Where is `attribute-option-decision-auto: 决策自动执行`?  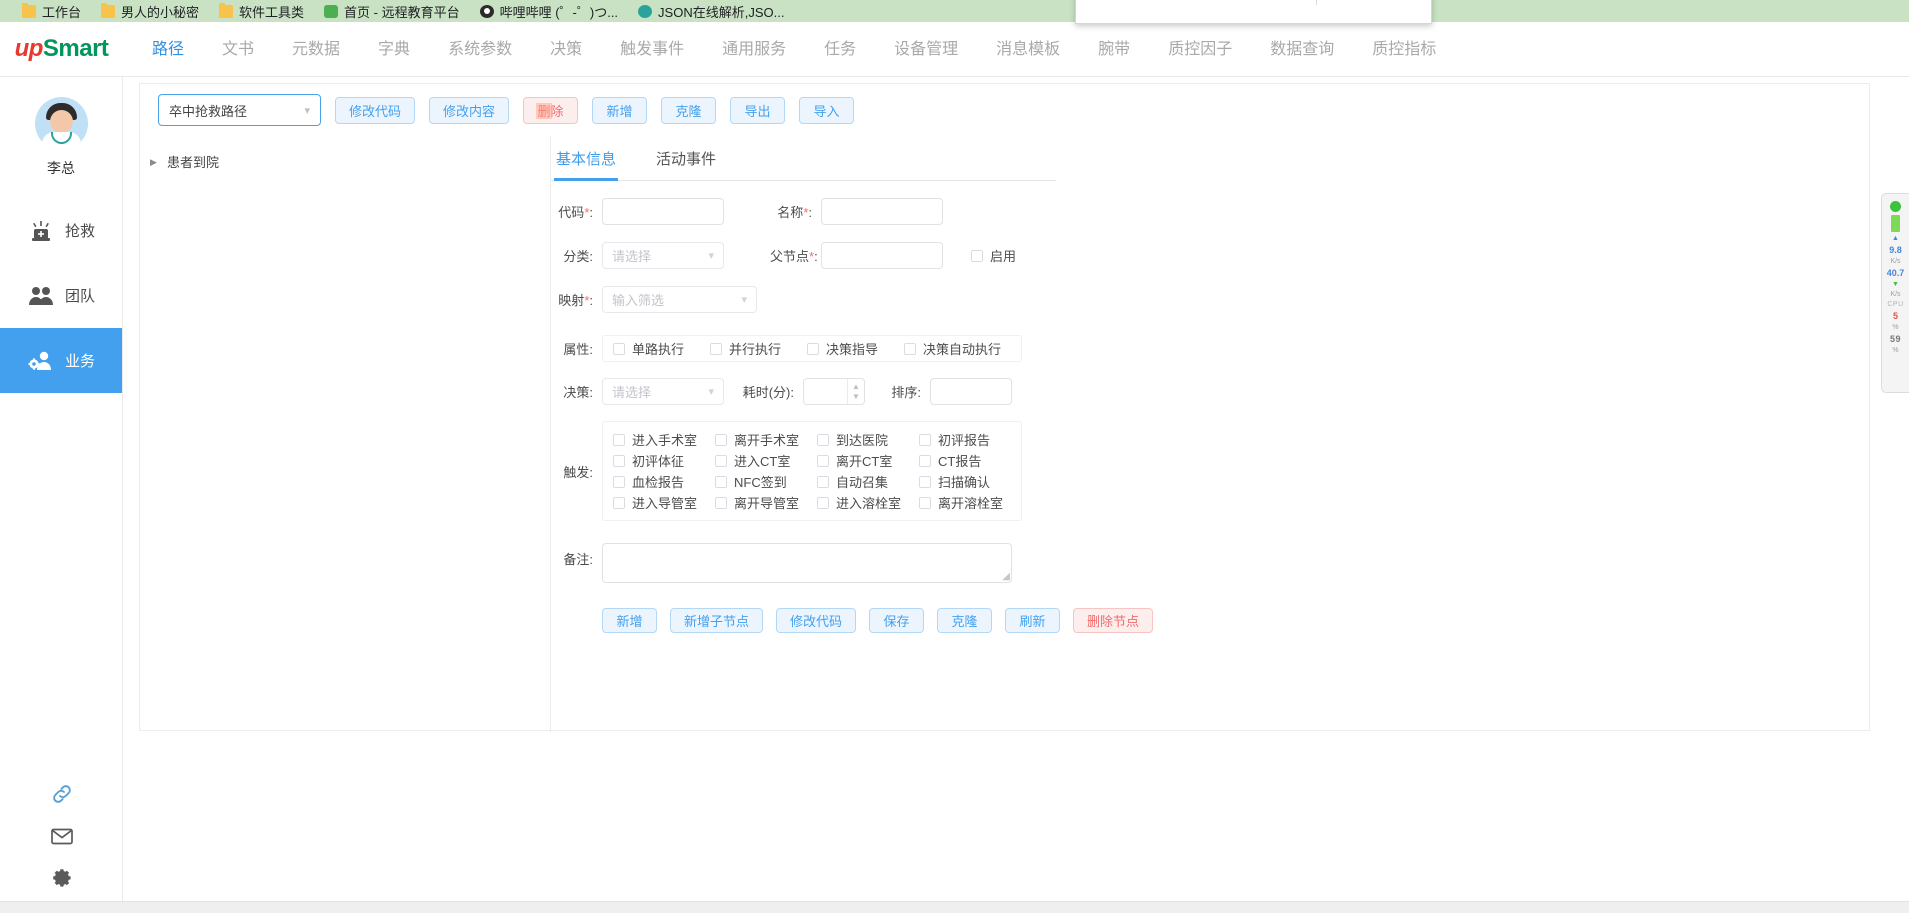
attribute-option-decision-auto: 决策自动执行 is located at coordinates (952, 348).